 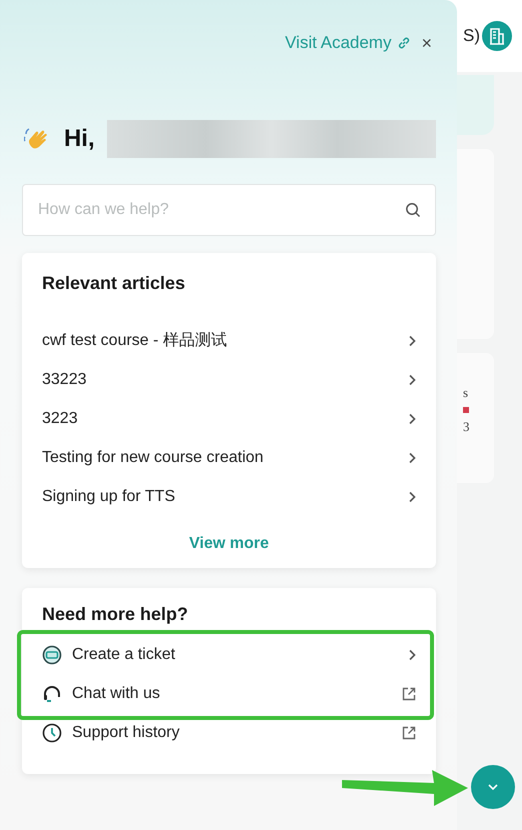 What do you see at coordinates (466, 393) in the screenshot?
I see `partial-text: s` at bounding box center [466, 393].